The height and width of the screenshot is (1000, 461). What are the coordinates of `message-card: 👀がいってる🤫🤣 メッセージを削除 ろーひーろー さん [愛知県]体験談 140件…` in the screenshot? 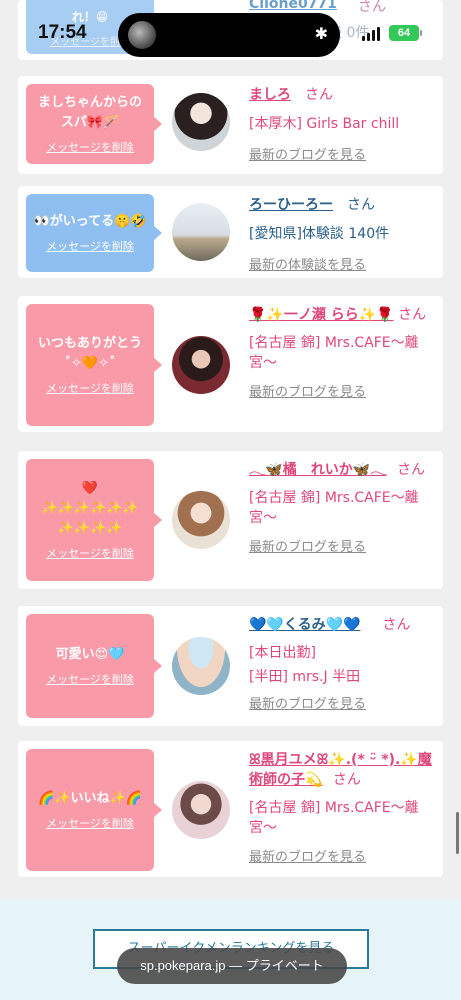 It's located at (230, 232).